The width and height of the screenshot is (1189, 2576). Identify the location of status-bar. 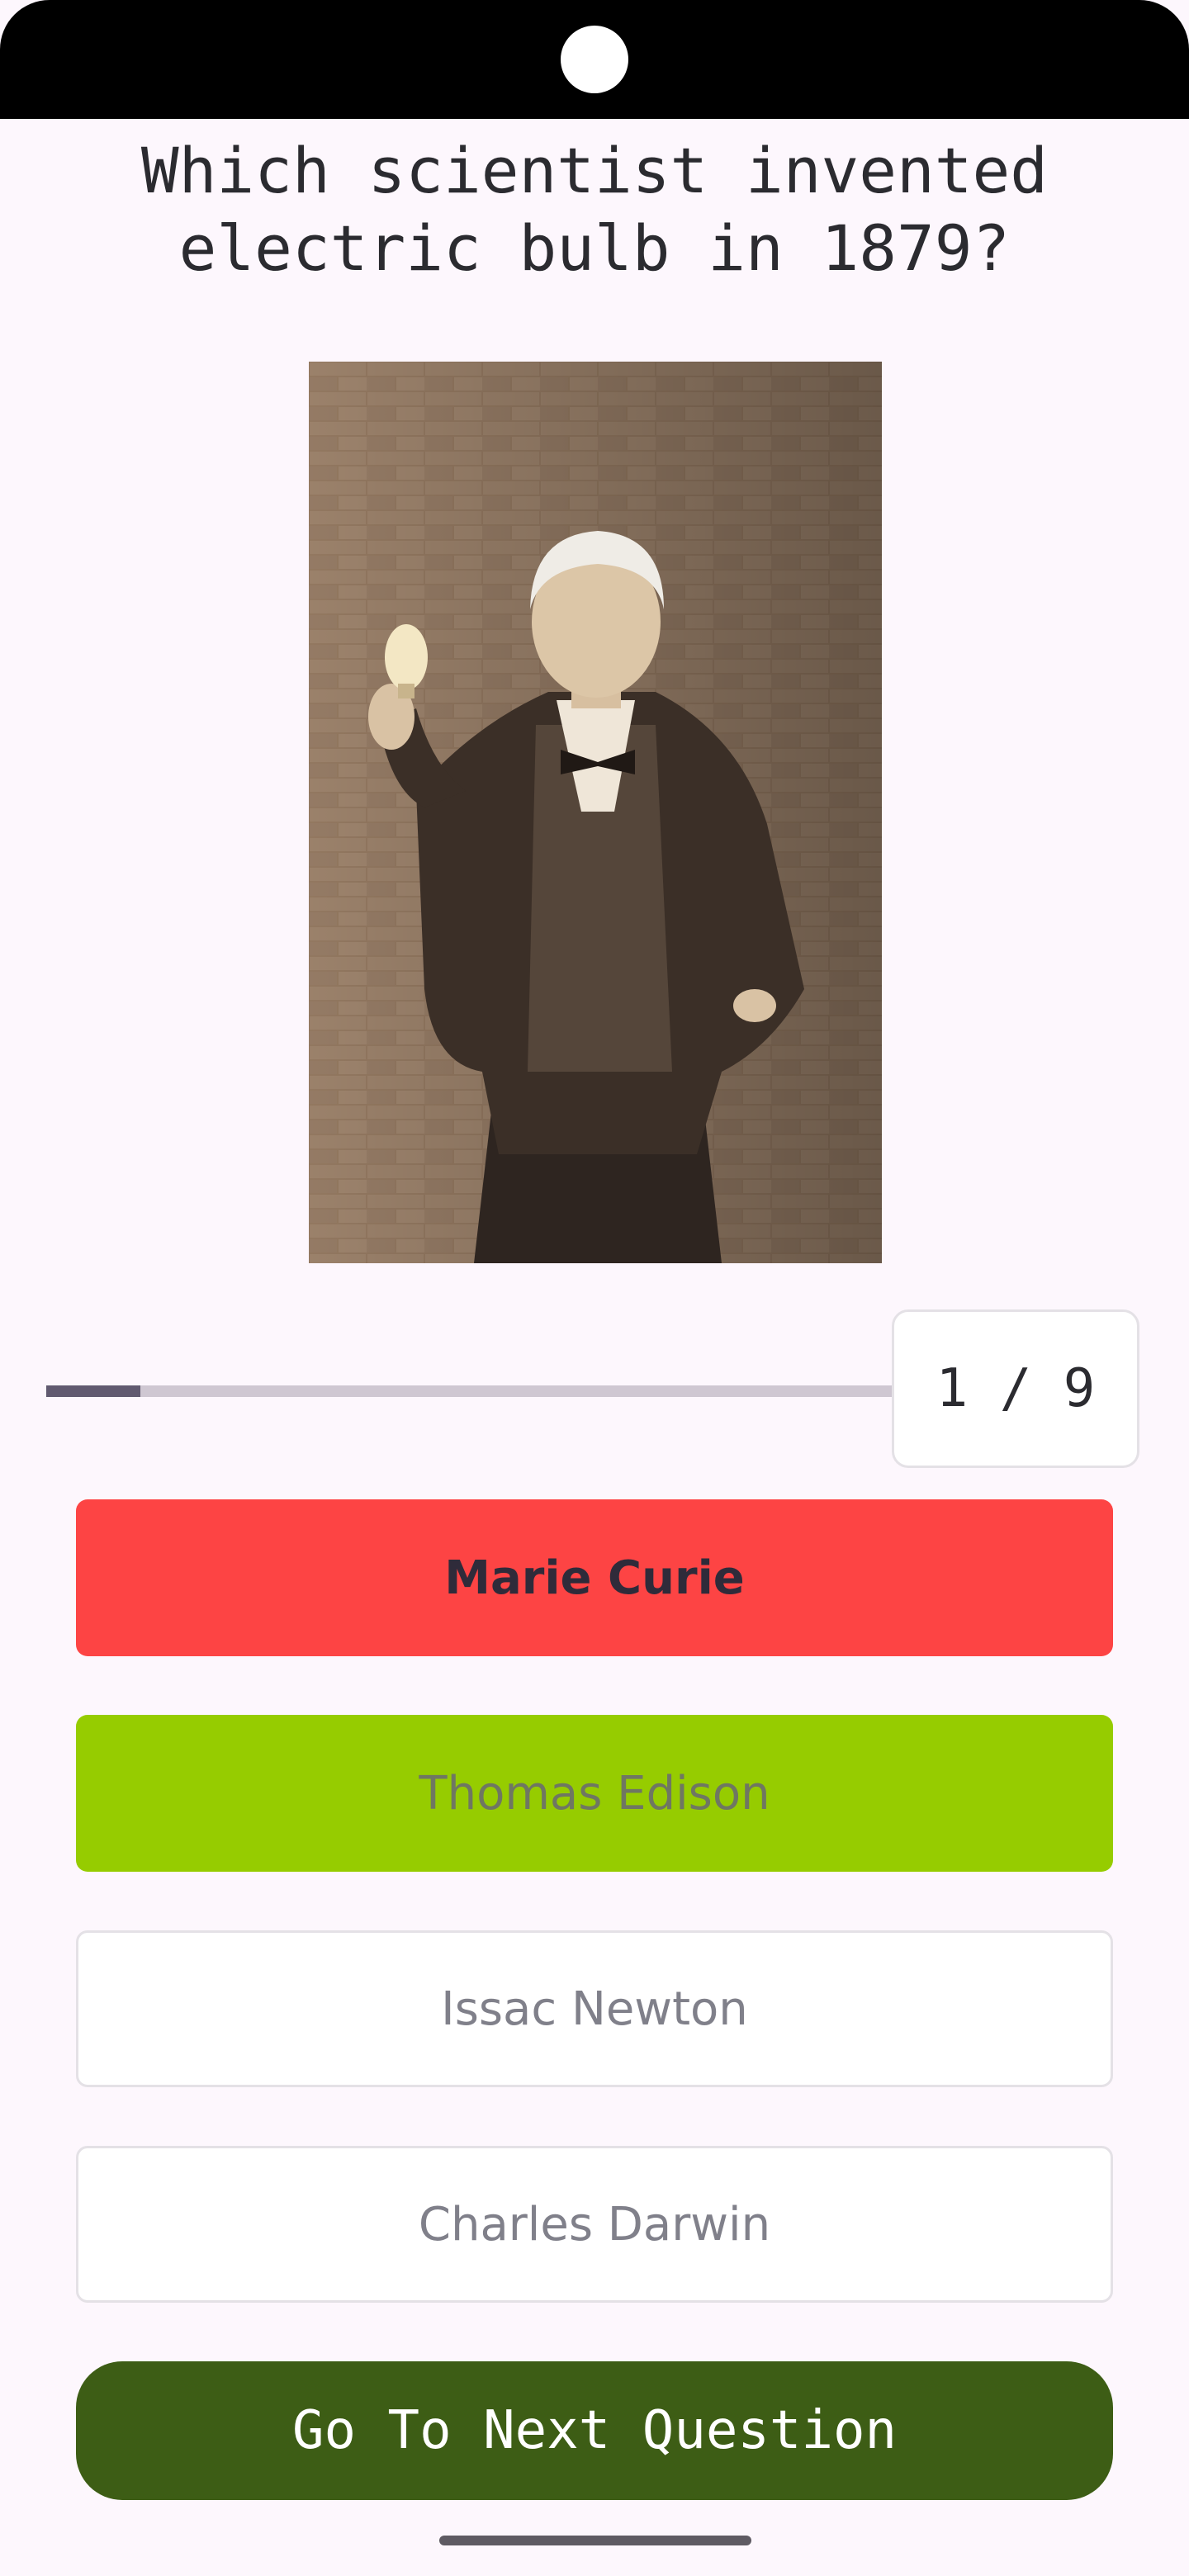
(594, 59).